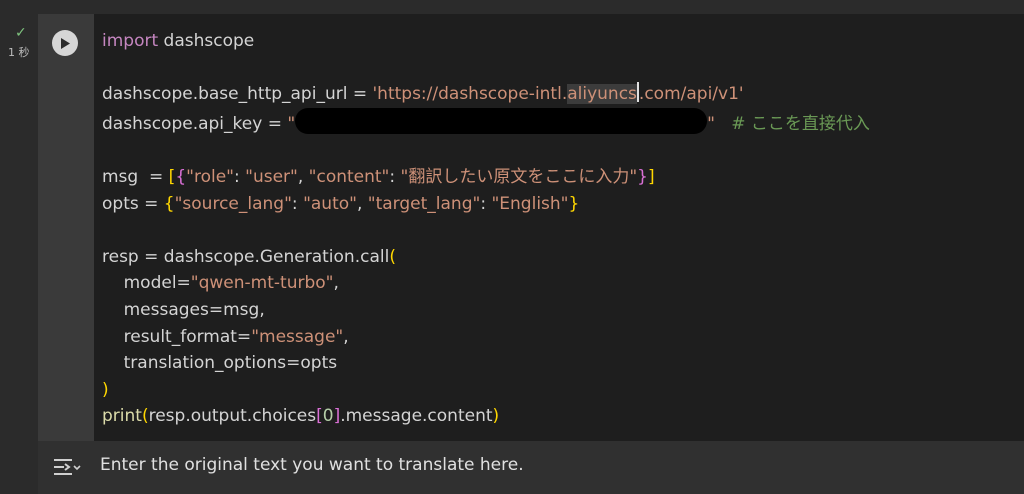  What do you see at coordinates (512, 7) in the screenshot?
I see `top-bar` at bounding box center [512, 7].